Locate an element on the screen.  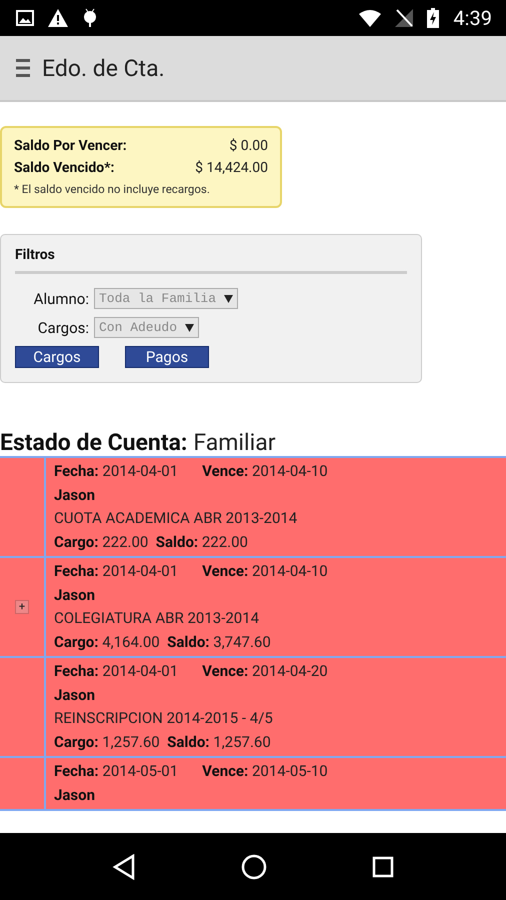
balance-label: Saldo Por Vencer: is located at coordinates (70, 146).